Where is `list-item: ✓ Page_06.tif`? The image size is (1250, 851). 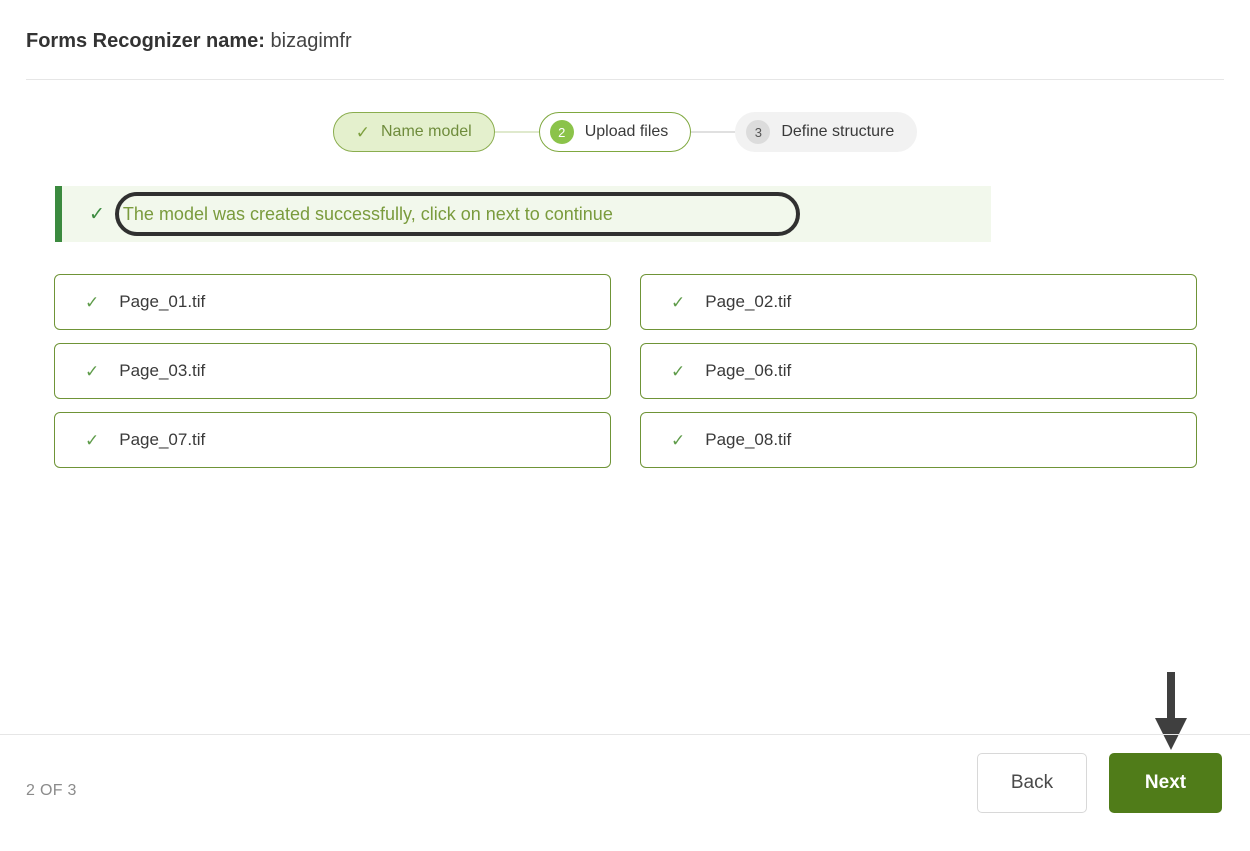
list-item: ✓ Page_06.tif is located at coordinates (918, 371).